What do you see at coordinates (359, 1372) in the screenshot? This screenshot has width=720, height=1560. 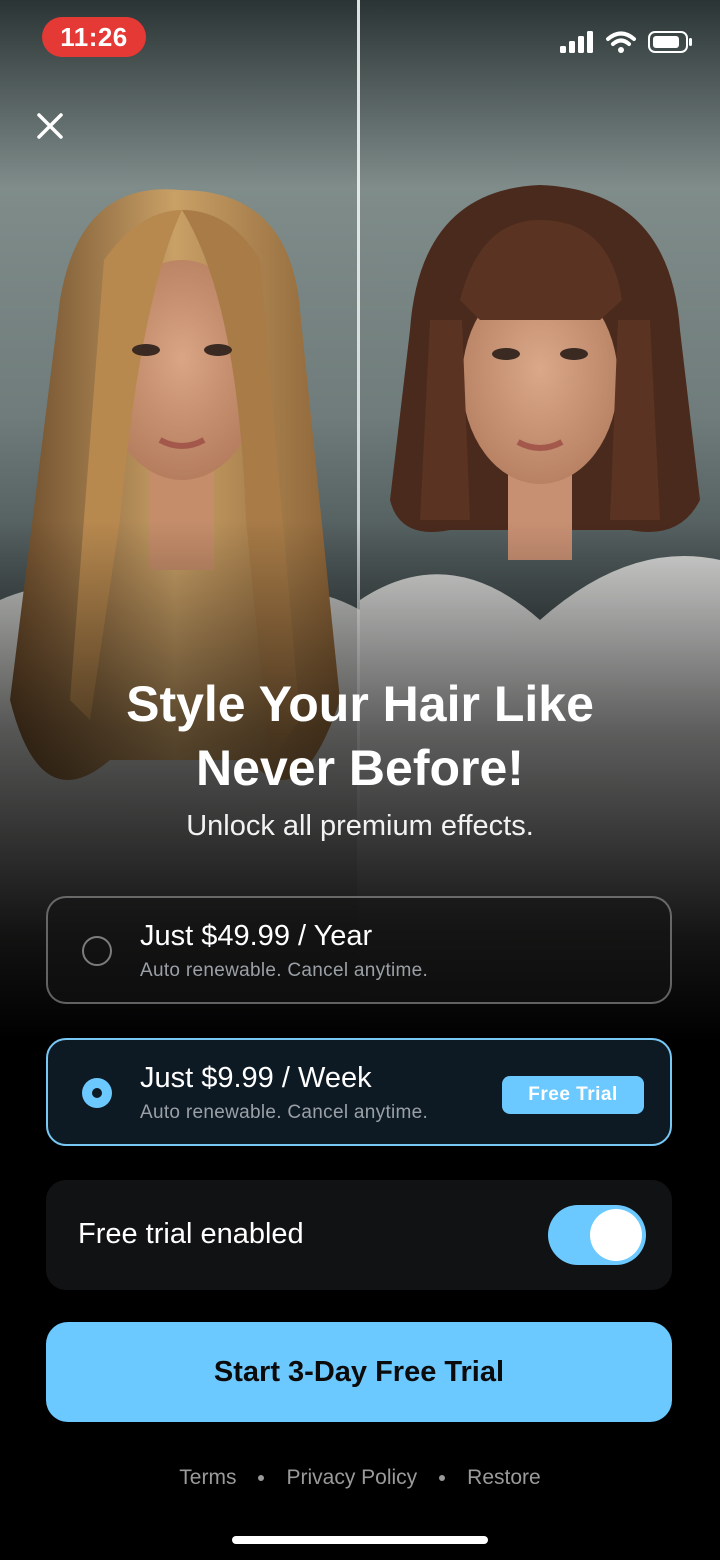 I see `start-free-trial-button: Start 3-Day Free Trial` at bounding box center [359, 1372].